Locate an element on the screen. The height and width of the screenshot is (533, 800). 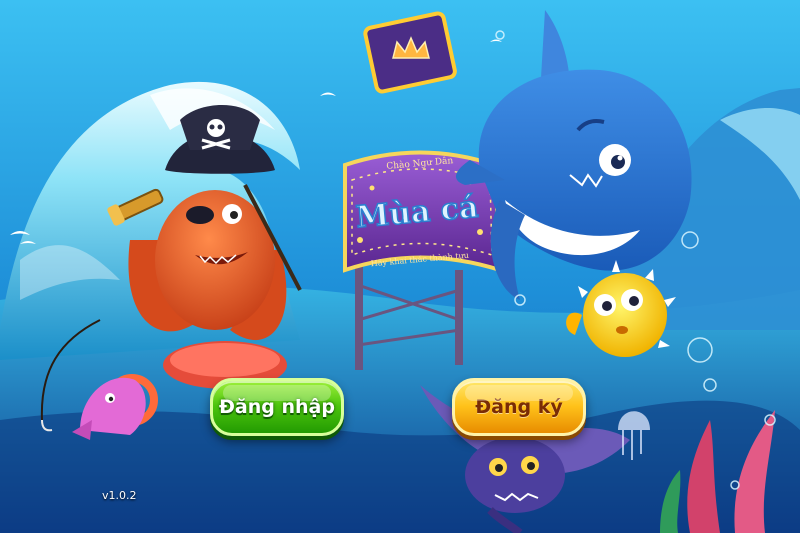
login-button: Đăng nhập is located at coordinates (277, 407).